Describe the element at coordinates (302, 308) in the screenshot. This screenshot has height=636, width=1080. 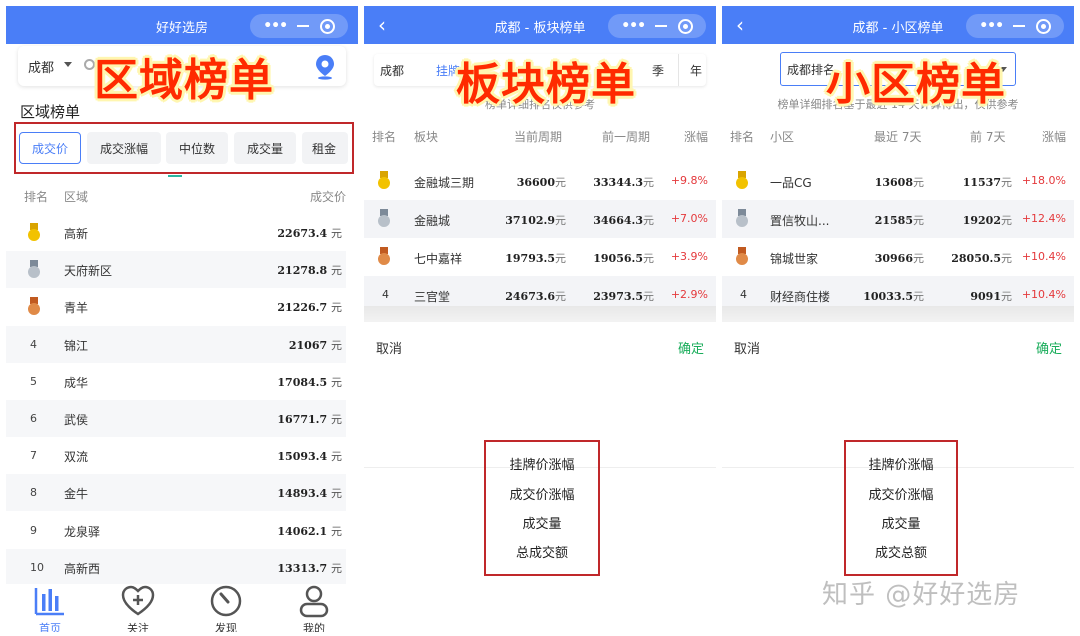
I see `deal-price-value: 21226.7` at that location.